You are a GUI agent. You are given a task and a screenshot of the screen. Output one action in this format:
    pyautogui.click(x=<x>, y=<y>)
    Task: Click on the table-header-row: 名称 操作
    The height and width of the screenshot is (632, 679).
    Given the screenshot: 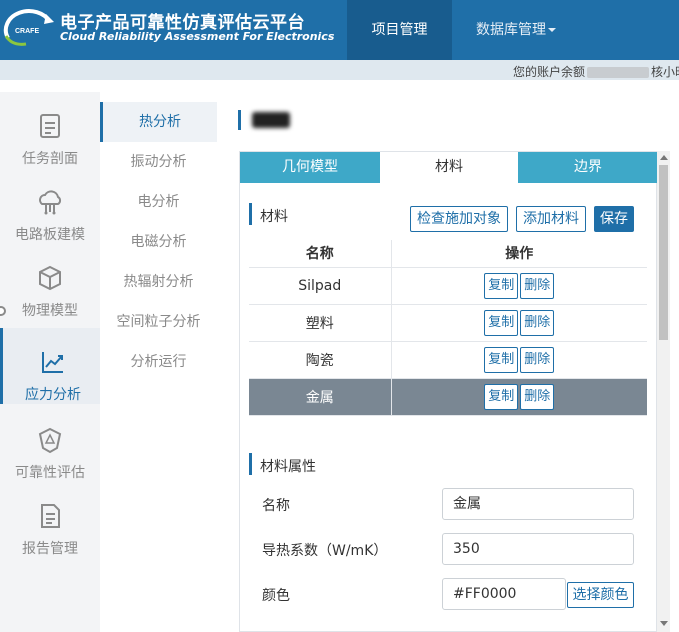 What is the action you would take?
    pyautogui.click(x=448, y=254)
    